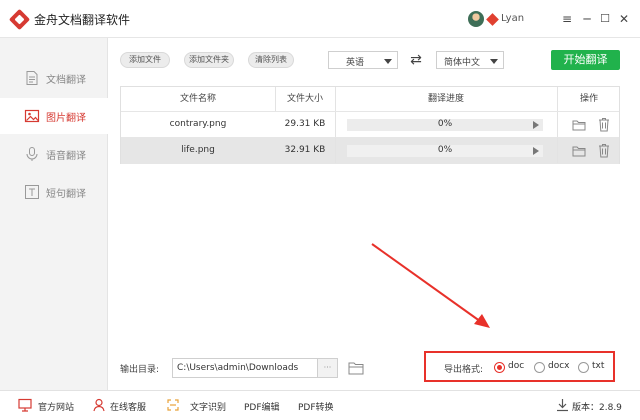  I want to click on annotation-arrow, so click(430, 285).